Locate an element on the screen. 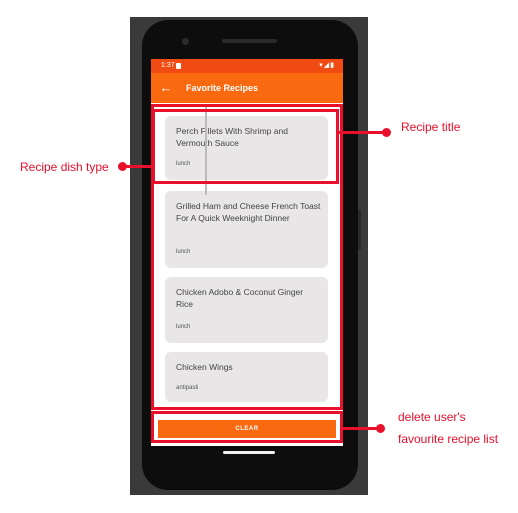  recipe-title-pointer-line is located at coordinates (363, 132).